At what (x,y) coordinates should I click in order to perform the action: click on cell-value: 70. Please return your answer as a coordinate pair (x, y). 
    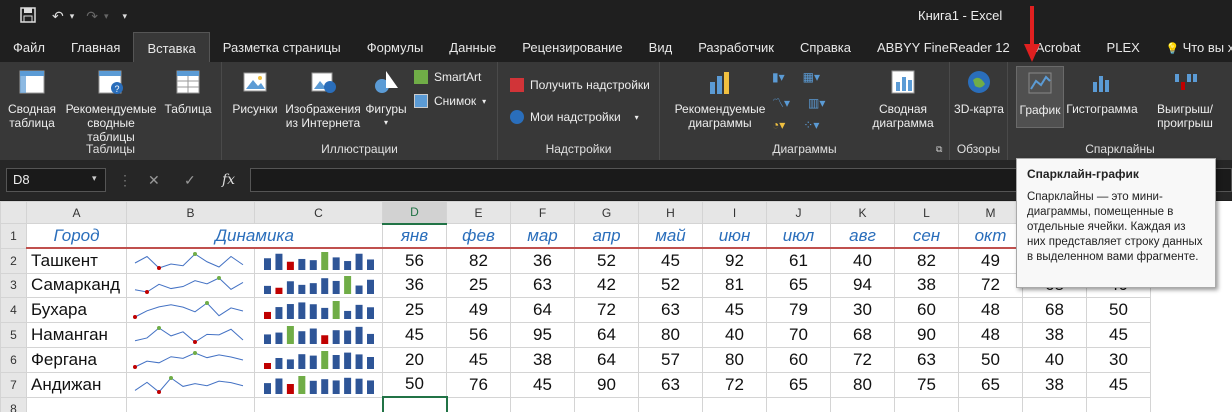
    Looking at the image, I should click on (798, 335).